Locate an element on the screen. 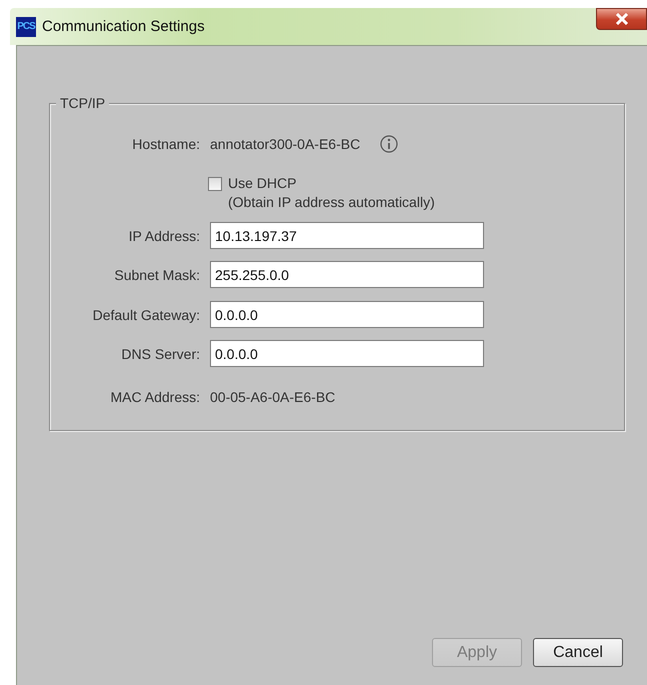  field-label: DNS Server: is located at coordinates (160, 354).